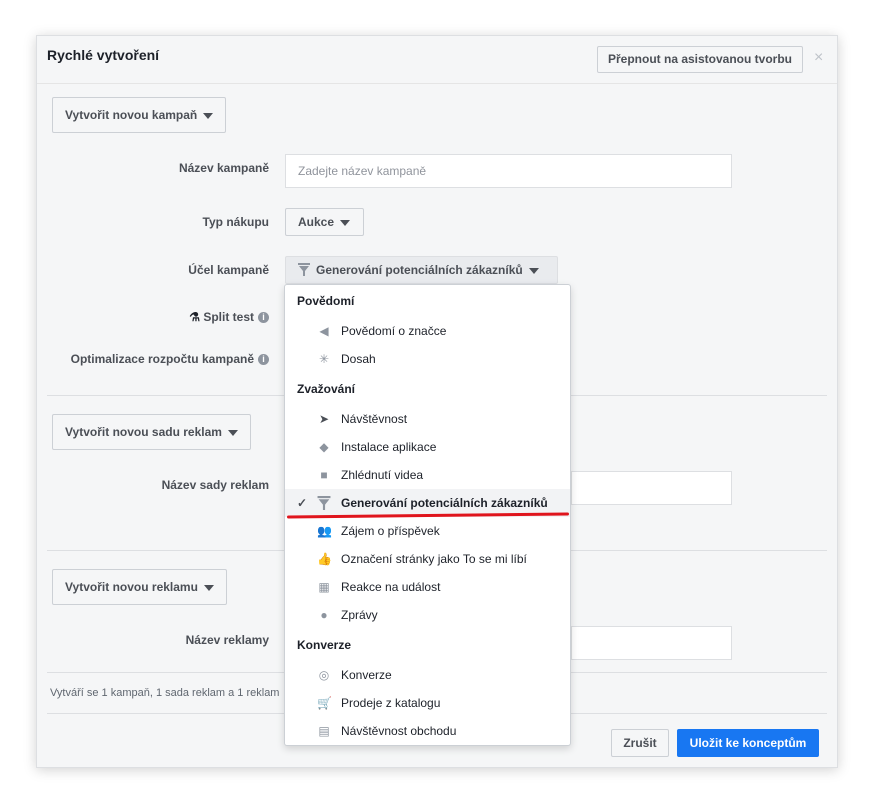 The width and height of the screenshot is (876, 811). I want to click on menu-item-label: Zhlédnutí videa, so click(382, 475).